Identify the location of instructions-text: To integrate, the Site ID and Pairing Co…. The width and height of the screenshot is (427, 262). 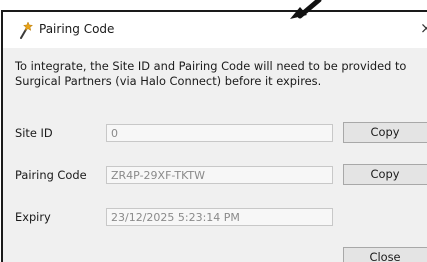
(211, 73).